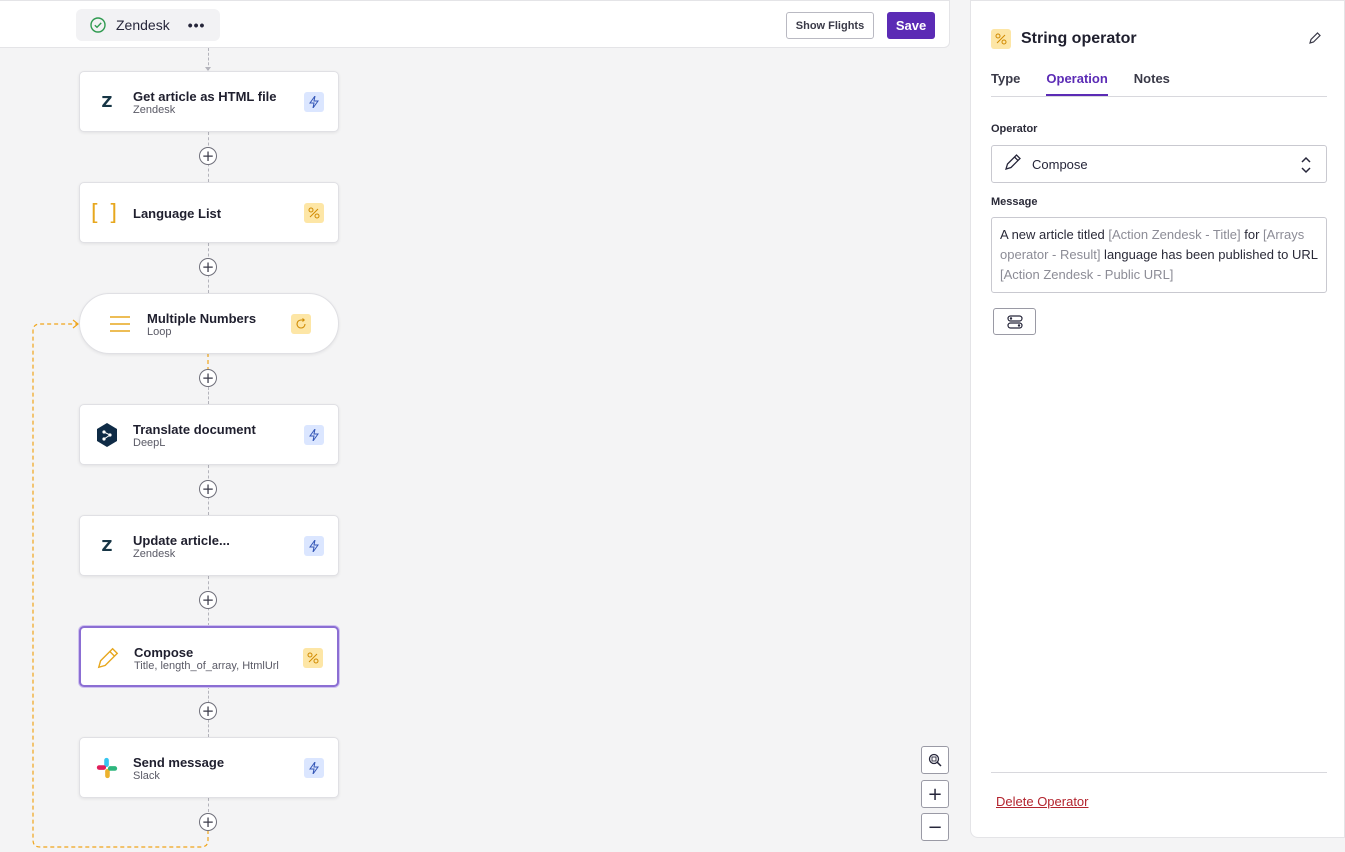  I want to click on variable-token: [Action Zendesk - Public URL], so click(1086, 274).